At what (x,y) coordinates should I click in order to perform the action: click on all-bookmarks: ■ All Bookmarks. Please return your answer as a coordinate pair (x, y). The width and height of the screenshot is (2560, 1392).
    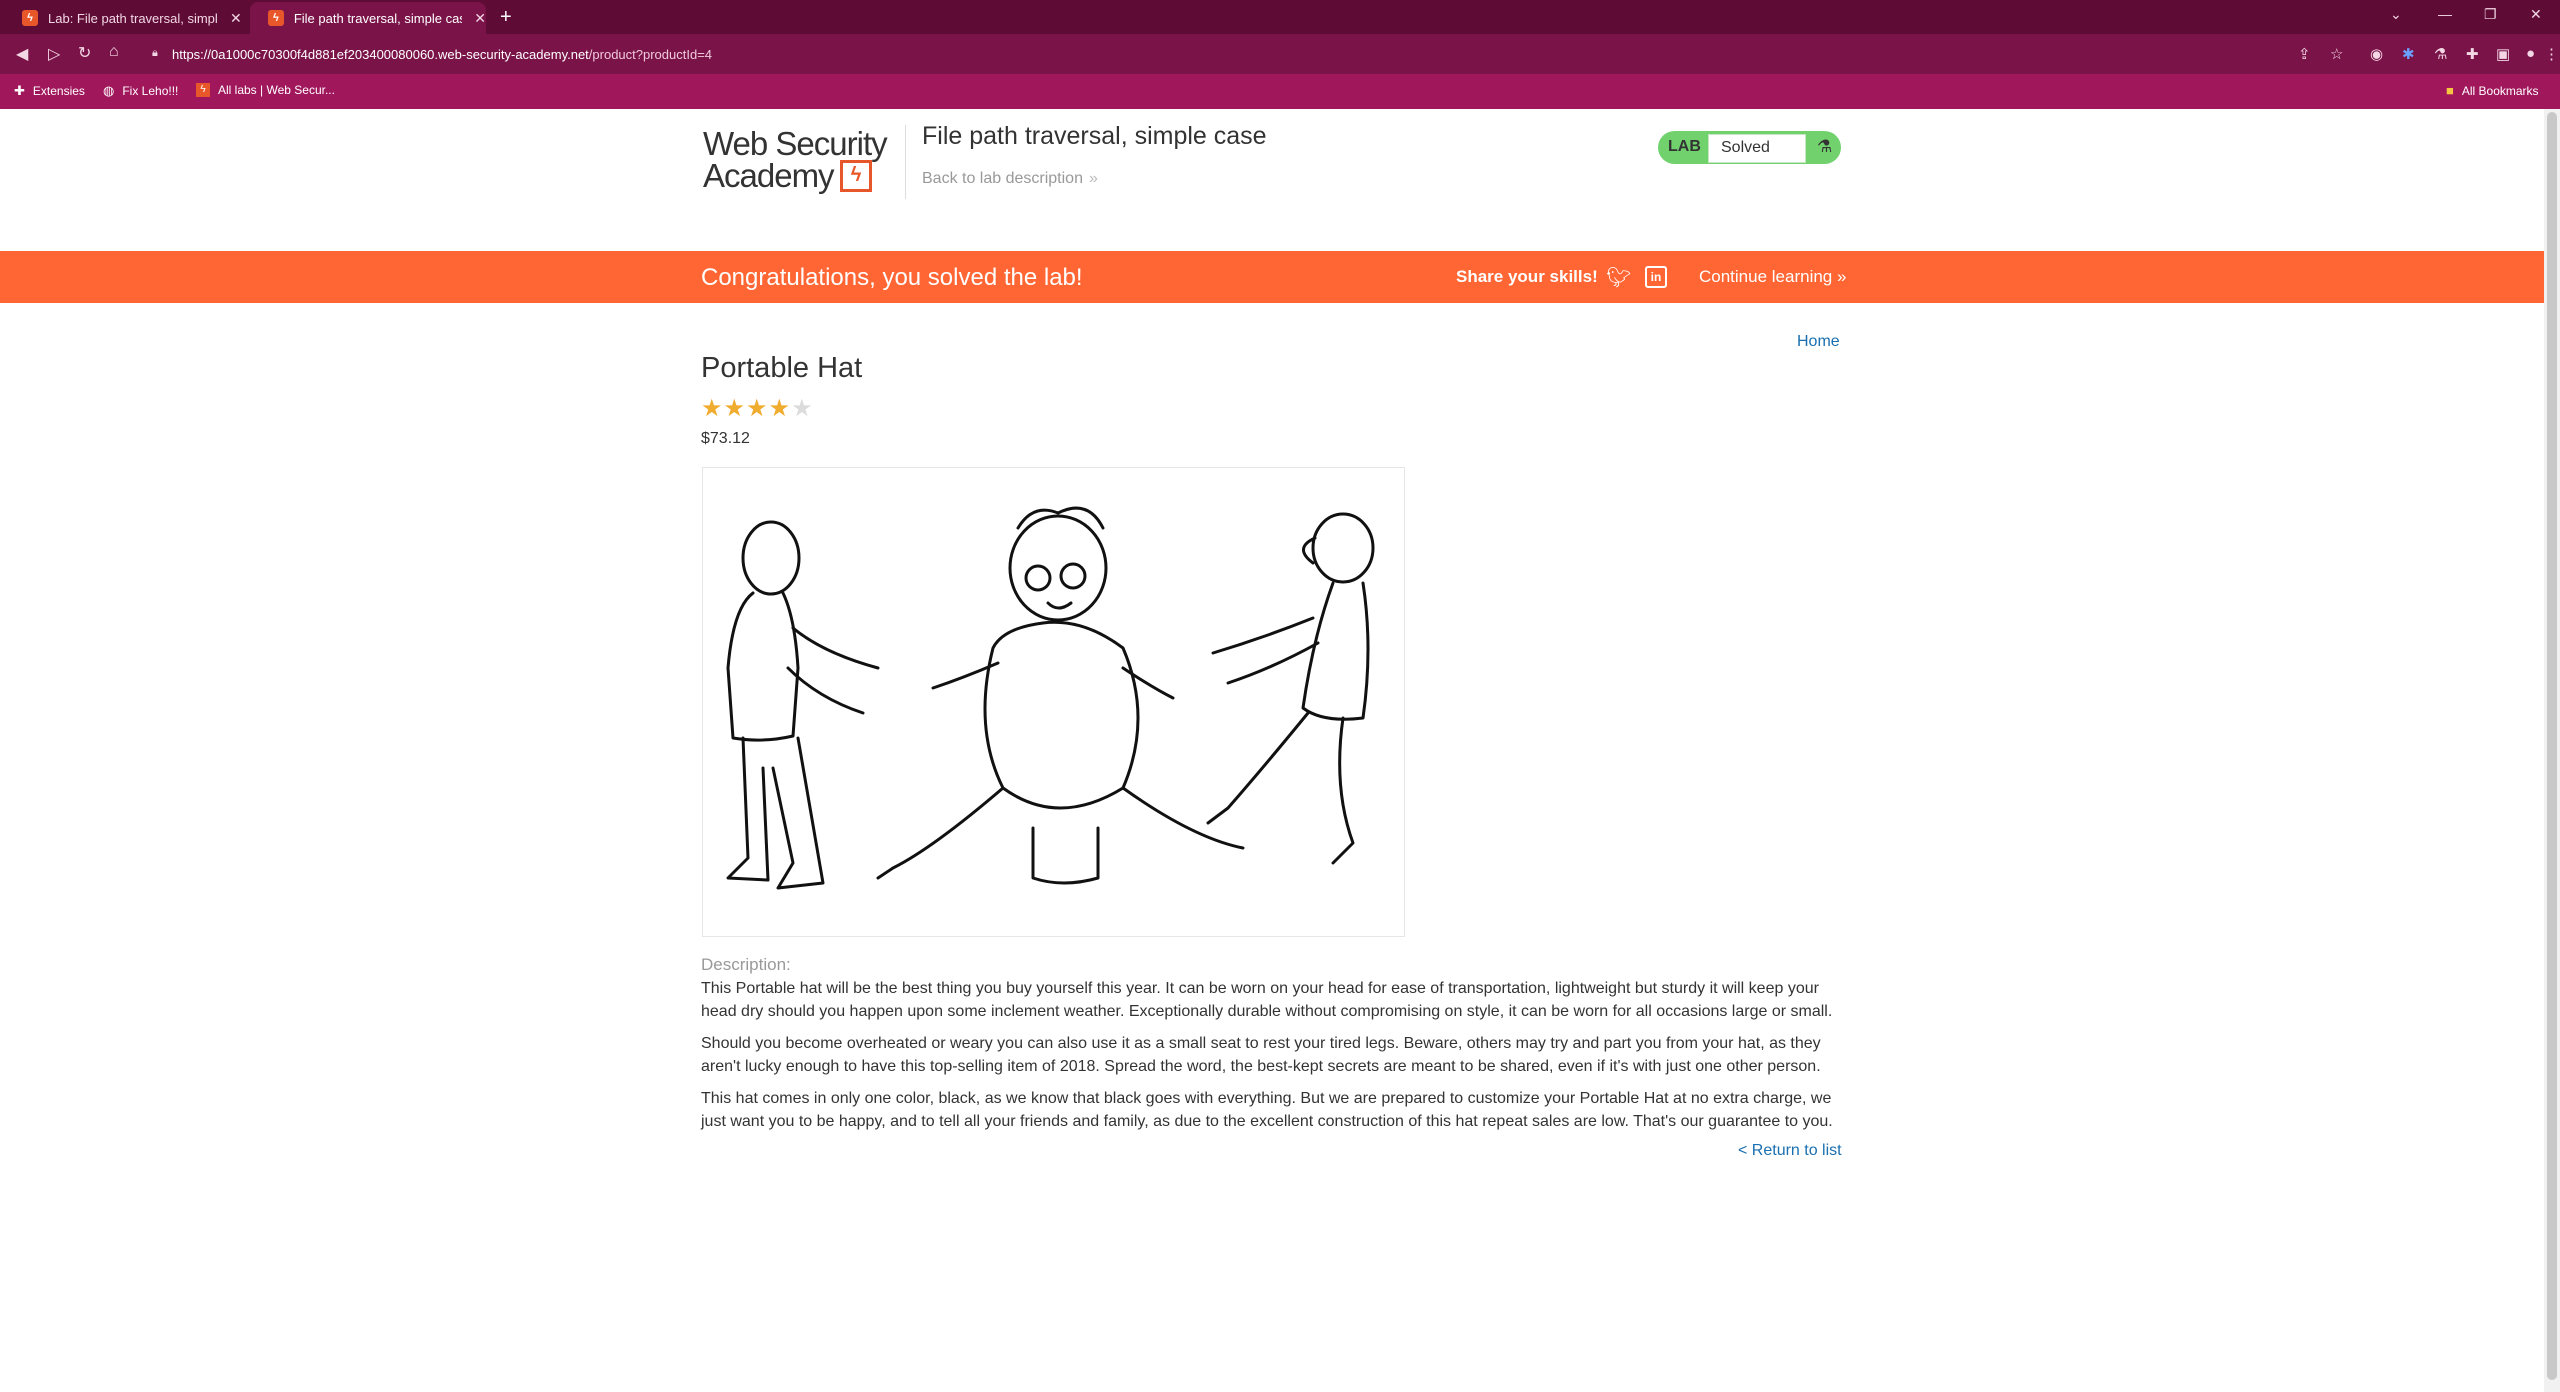
    Looking at the image, I should click on (2492, 90).